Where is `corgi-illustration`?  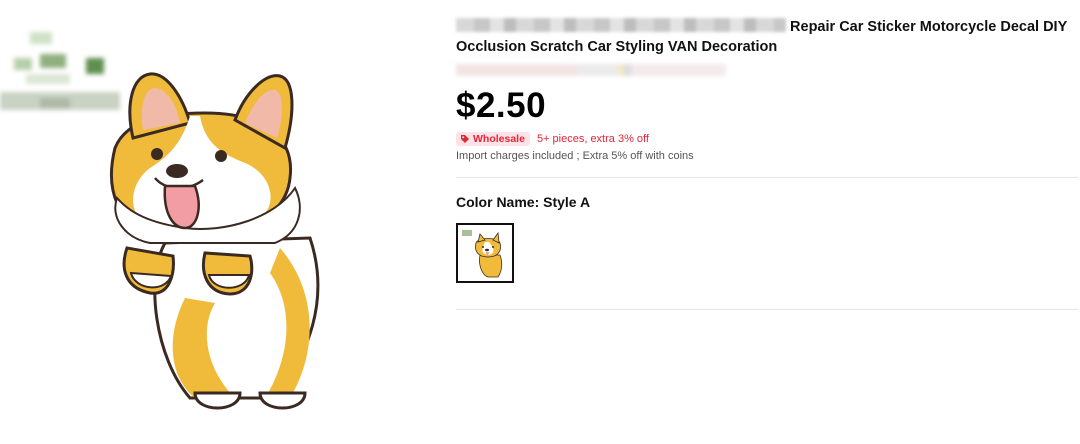 corgi-illustration is located at coordinates (215, 241).